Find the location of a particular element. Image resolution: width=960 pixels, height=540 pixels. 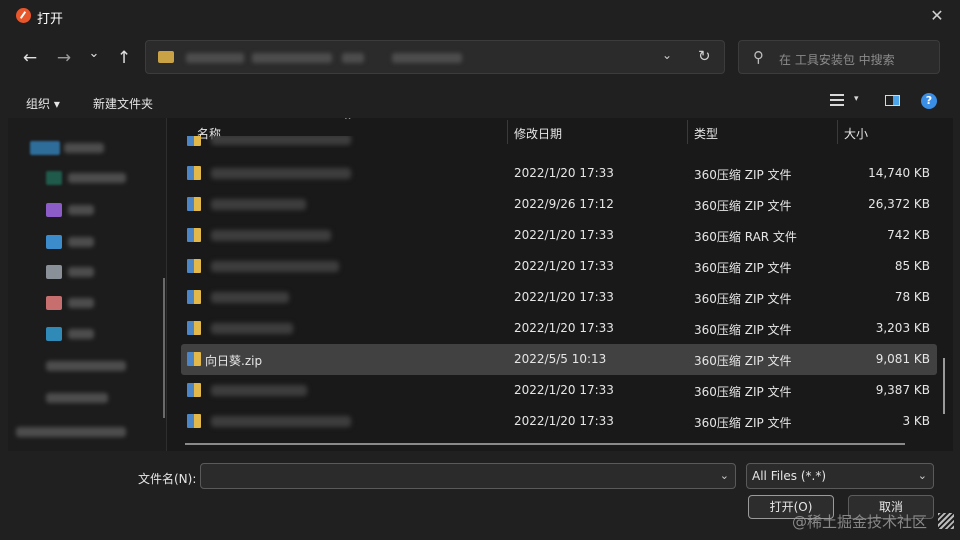

refresh-icon: ↻ is located at coordinates (704, 56).